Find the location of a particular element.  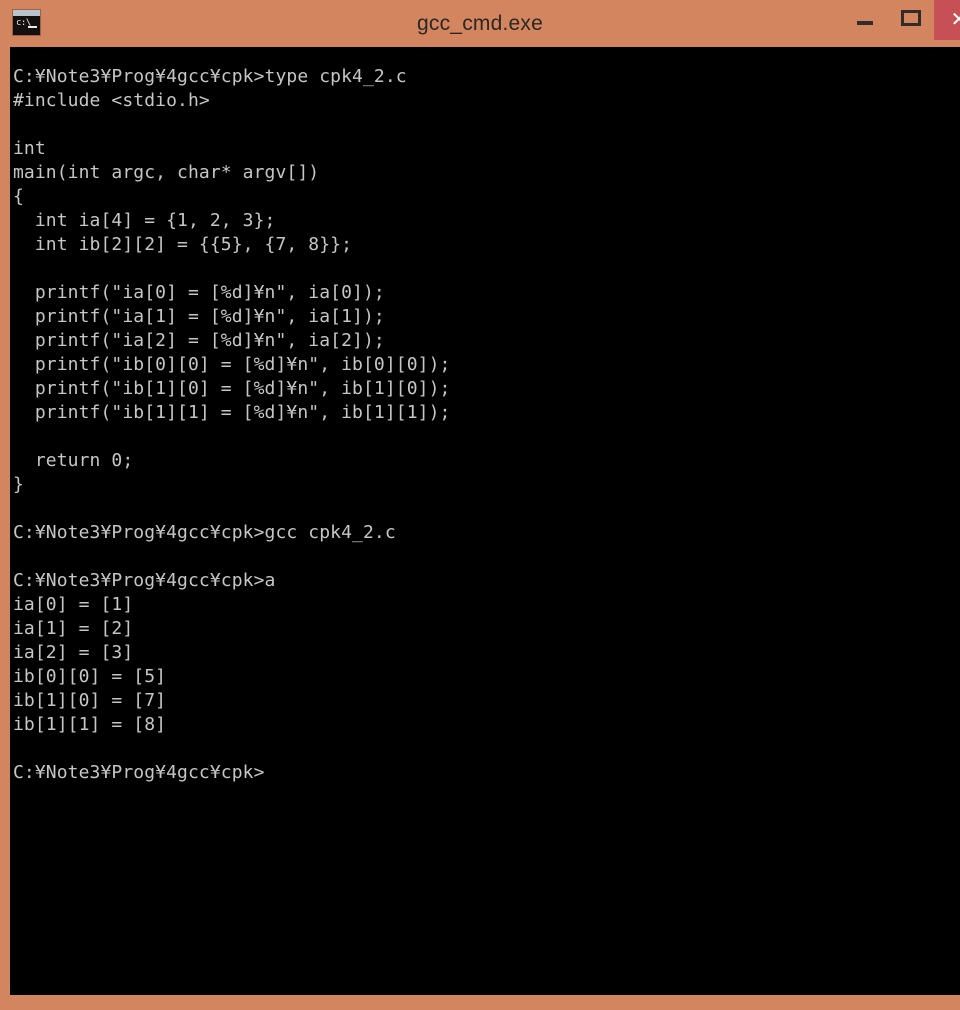

maximize-button is located at coordinates (911, 20).